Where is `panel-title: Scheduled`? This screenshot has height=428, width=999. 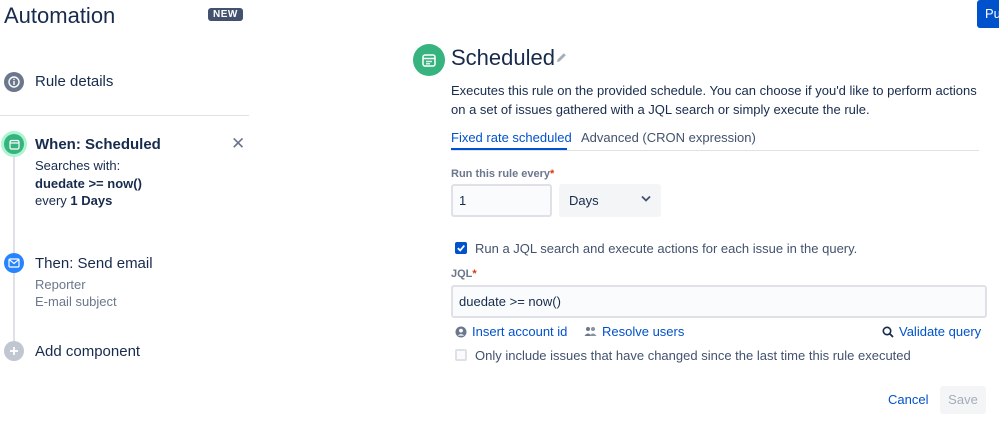 panel-title: Scheduled is located at coordinates (503, 57).